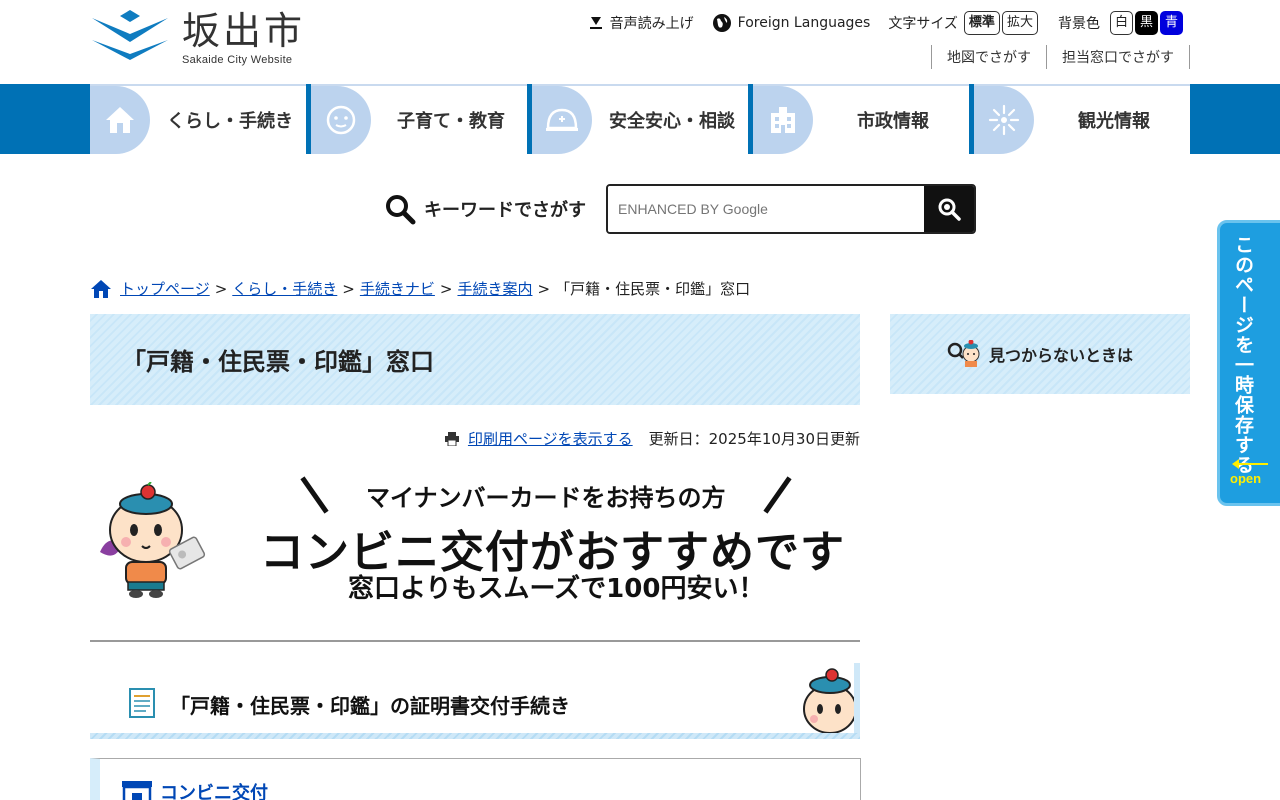  I want to click on building-icon, so click(783, 120).